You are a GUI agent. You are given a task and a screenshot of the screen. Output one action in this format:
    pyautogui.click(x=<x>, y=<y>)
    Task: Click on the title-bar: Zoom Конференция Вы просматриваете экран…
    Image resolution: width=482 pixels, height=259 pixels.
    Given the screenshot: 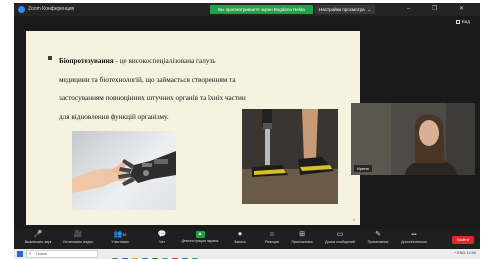 What is the action you would take?
    pyautogui.click(x=247, y=9)
    